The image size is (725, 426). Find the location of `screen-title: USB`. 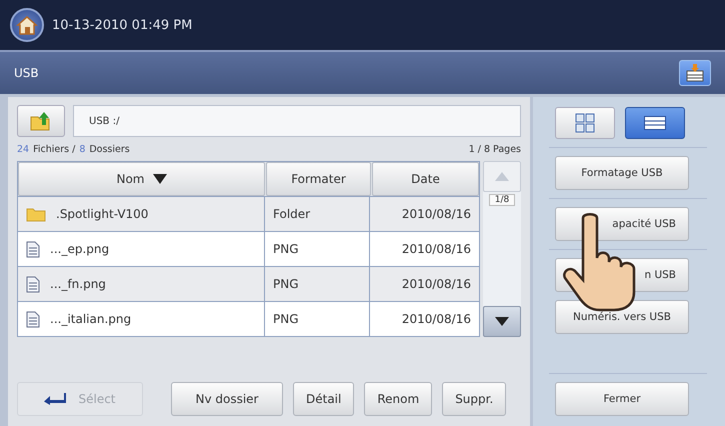

screen-title: USB is located at coordinates (26, 73).